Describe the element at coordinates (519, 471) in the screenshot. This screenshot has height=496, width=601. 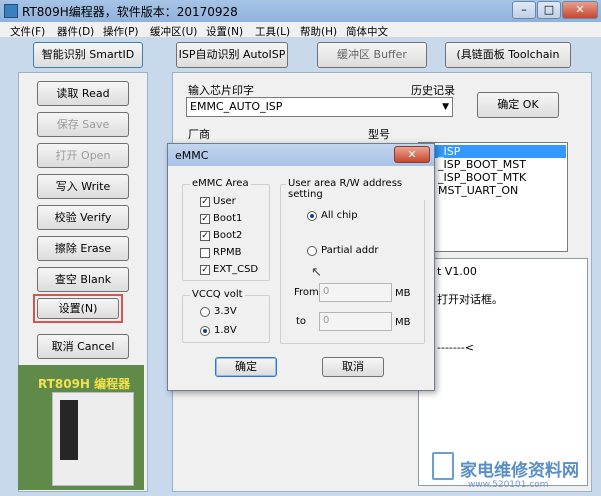
I see `watermark-text: 家电维修资料网` at that location.